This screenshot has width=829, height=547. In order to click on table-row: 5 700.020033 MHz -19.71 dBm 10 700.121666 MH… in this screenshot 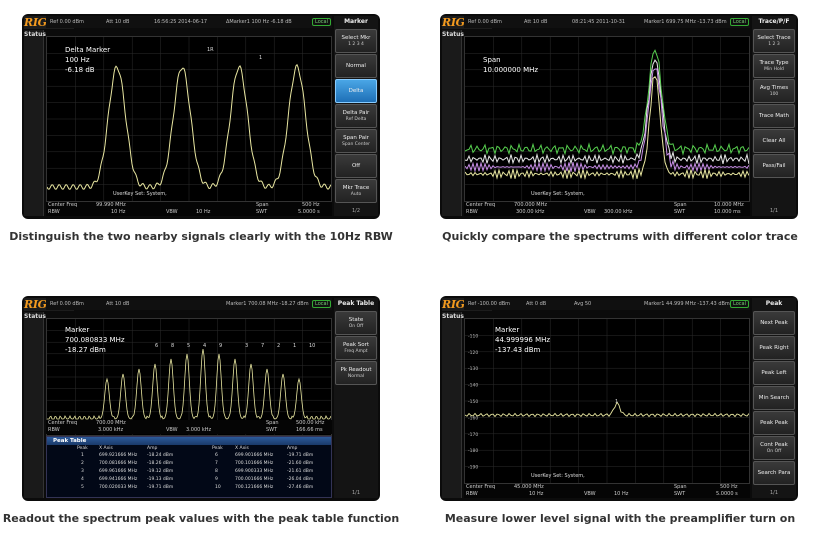, I will do `click(197, 487)`.